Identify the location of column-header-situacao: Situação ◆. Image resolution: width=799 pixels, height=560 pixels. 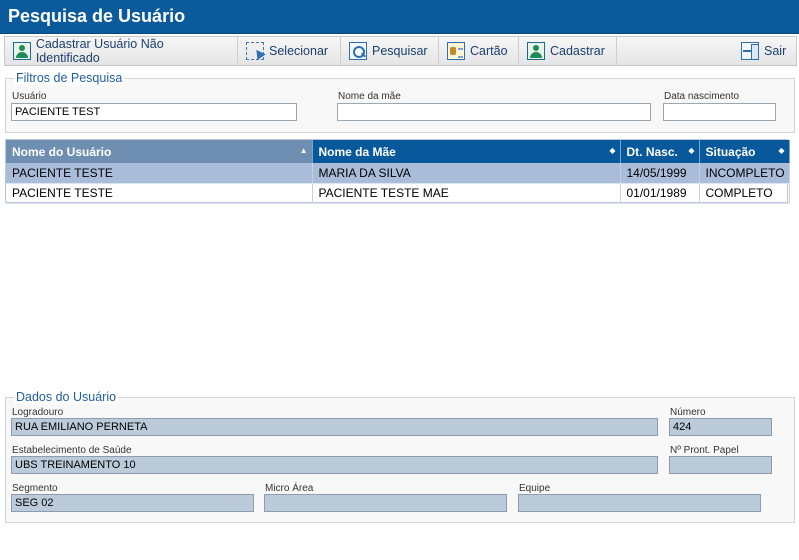
(744, 151).